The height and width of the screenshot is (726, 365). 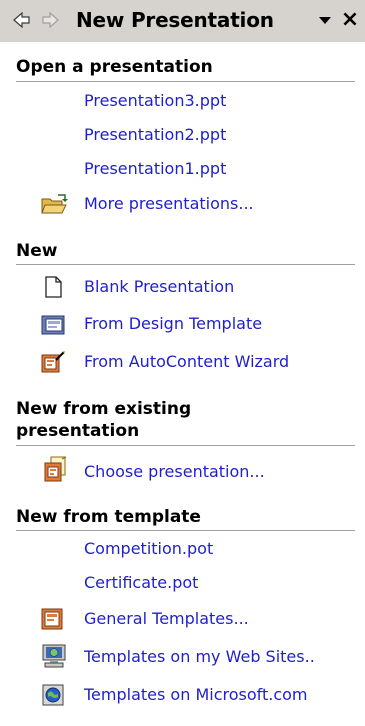 I want to click on design-template-icon, so click(x=53, y=325).